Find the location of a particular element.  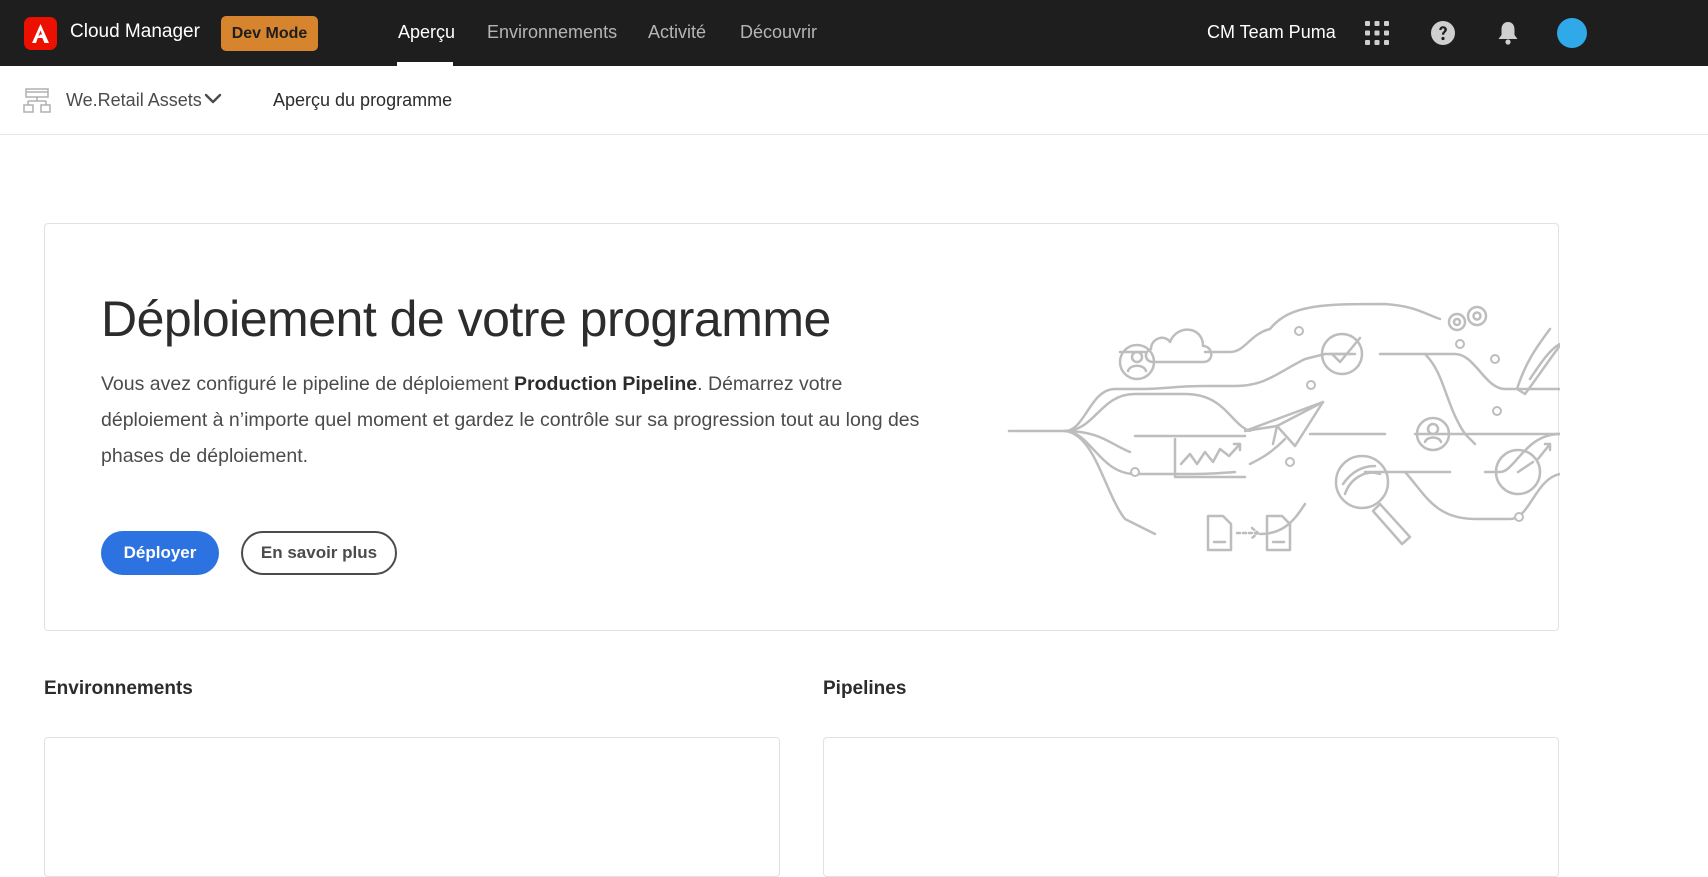

tab-environnements: Environnements is located at coordinates (552, 32).